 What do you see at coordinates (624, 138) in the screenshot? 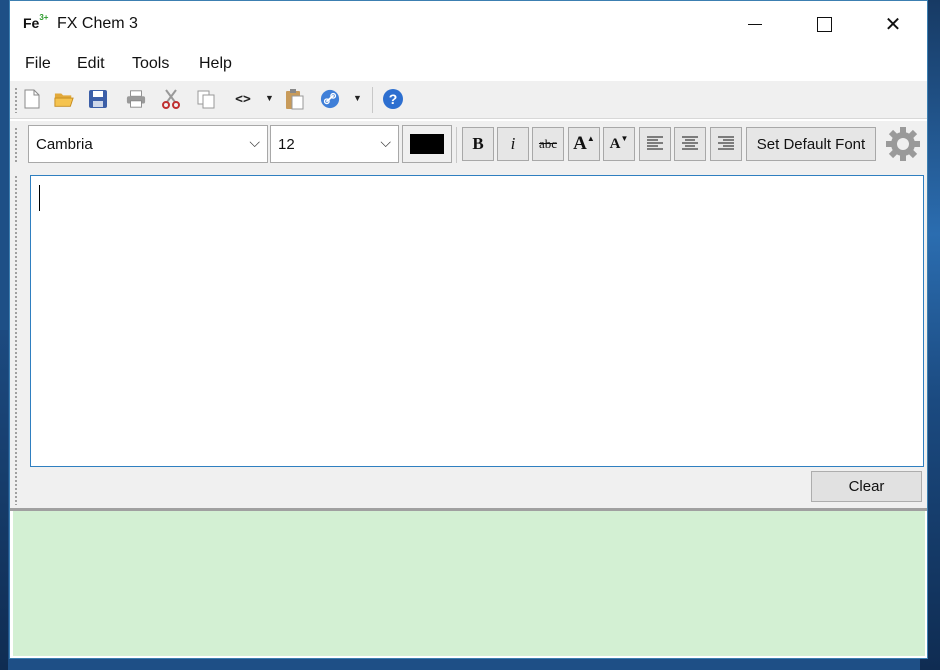
I see `caret-down-icon: ▼` at bounding box center [624, 138].